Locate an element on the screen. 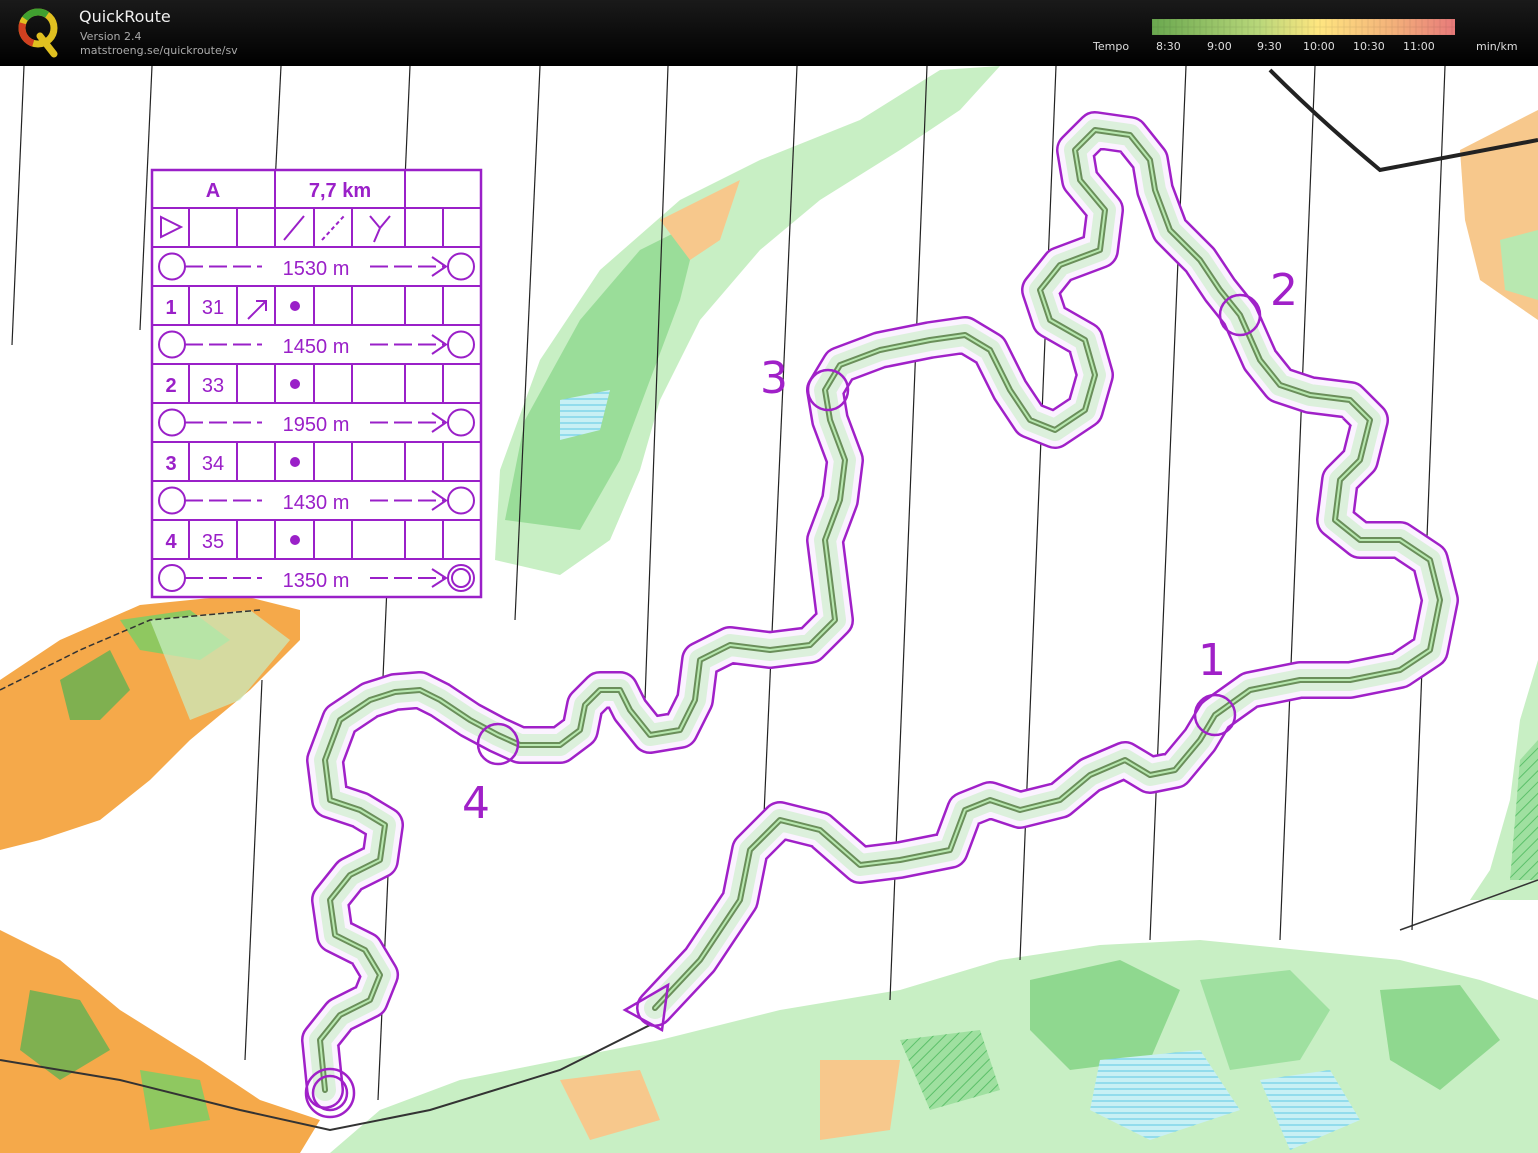  control-order: 3 is located at coordinates (170, 464).